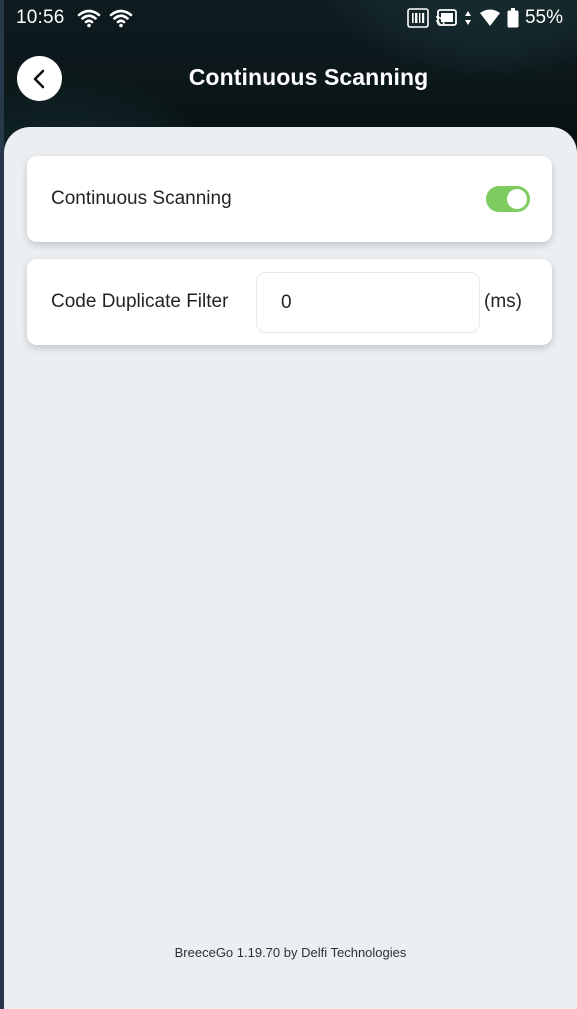 This screenshot has width=577, height=1009. I want to click on duplicate-filter-unit: (ms), so click(503, 301).